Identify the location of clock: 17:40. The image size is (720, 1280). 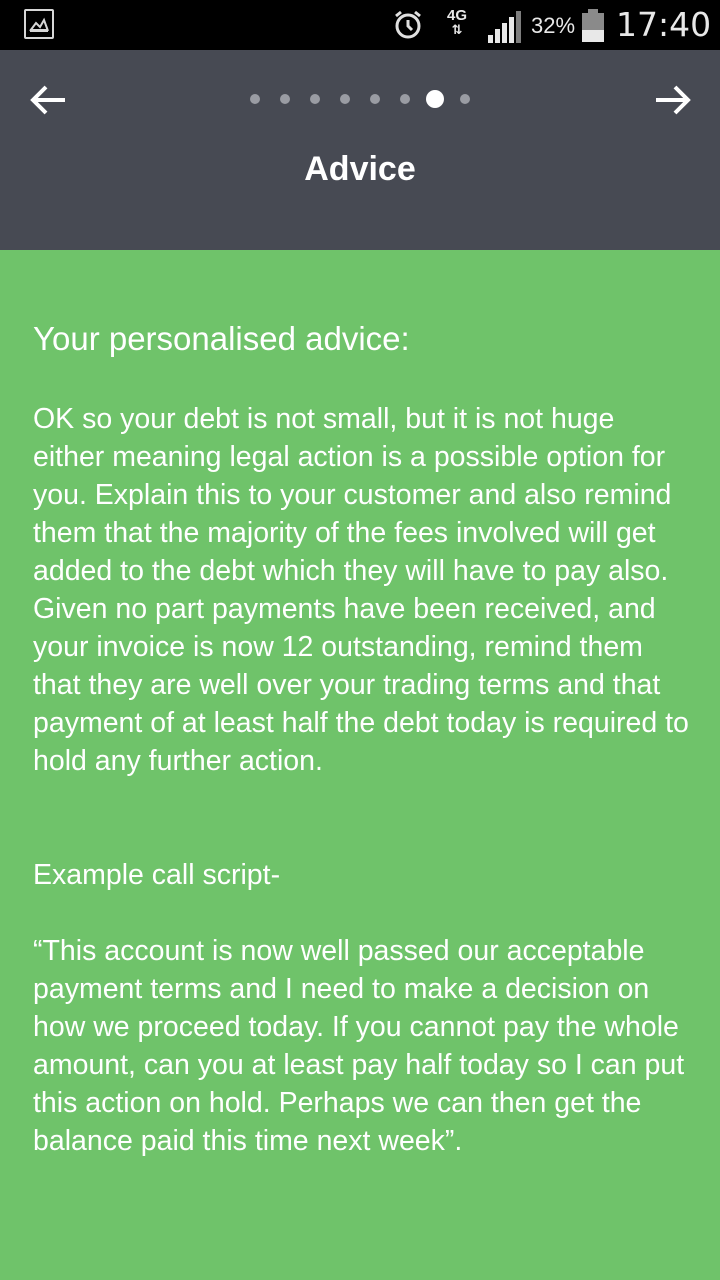
(664, 24).